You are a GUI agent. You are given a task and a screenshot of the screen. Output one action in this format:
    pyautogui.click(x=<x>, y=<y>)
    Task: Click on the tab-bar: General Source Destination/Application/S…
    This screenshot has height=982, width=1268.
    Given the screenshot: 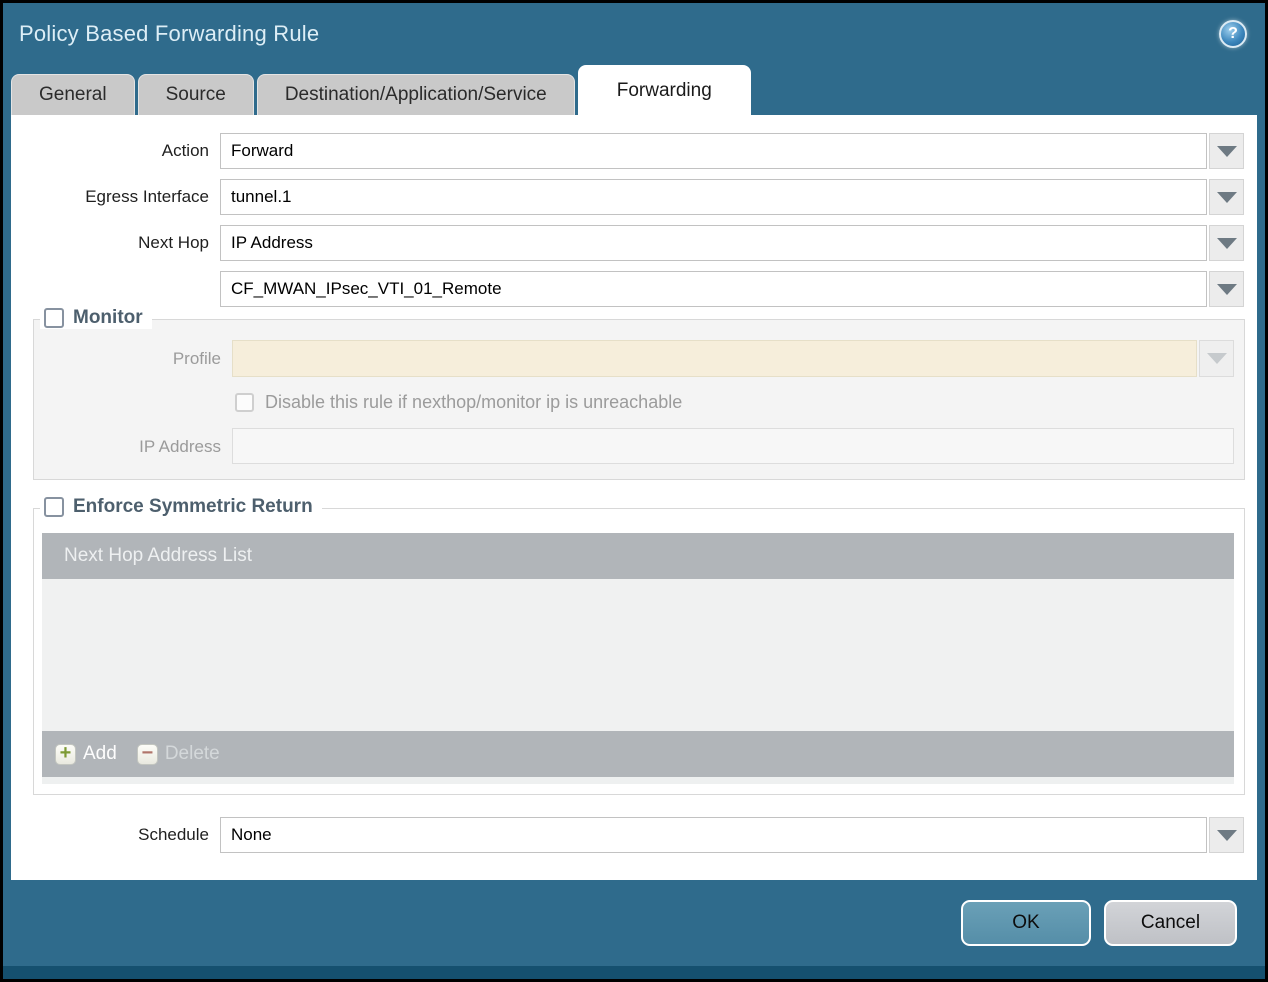 What is the action you would take?
    pyautogui.click(x=634, y=90)
    